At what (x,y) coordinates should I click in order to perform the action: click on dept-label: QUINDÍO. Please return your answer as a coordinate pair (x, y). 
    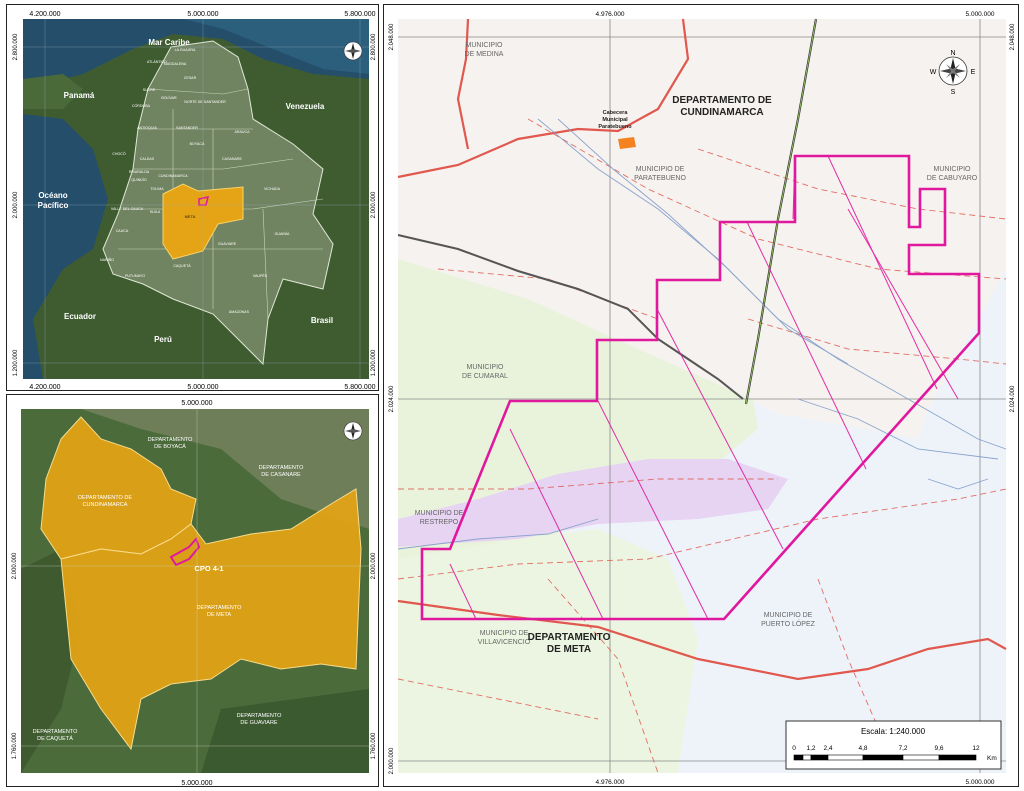
    Looking at the image, I should click on (139, 180).